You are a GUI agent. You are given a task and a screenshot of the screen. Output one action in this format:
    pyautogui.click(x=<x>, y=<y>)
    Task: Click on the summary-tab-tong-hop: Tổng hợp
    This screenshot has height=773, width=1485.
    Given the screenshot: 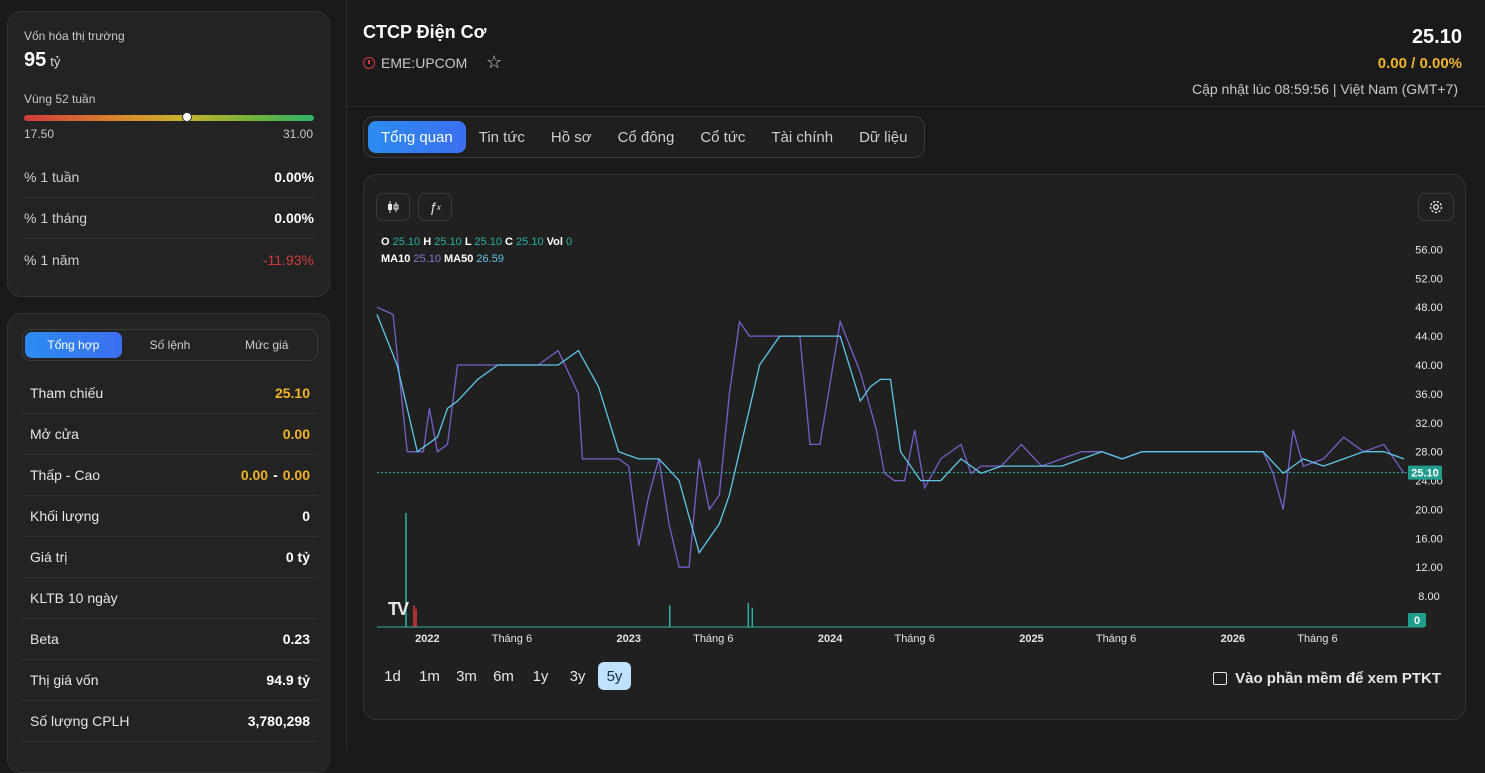 What is the action you would take?
    pyautogui.click(x=73, y=345)
    